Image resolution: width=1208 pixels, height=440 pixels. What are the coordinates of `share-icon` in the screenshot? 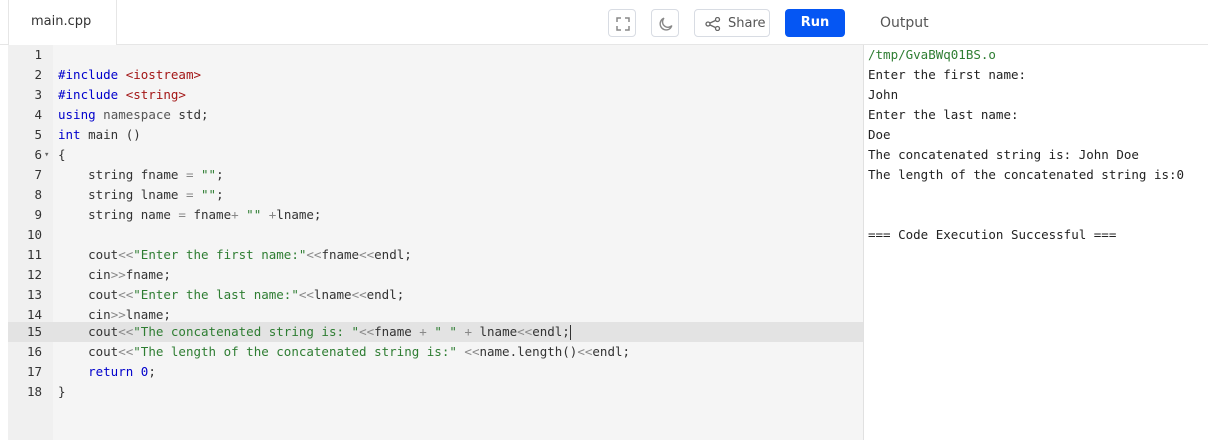 It's located at (713, 24).